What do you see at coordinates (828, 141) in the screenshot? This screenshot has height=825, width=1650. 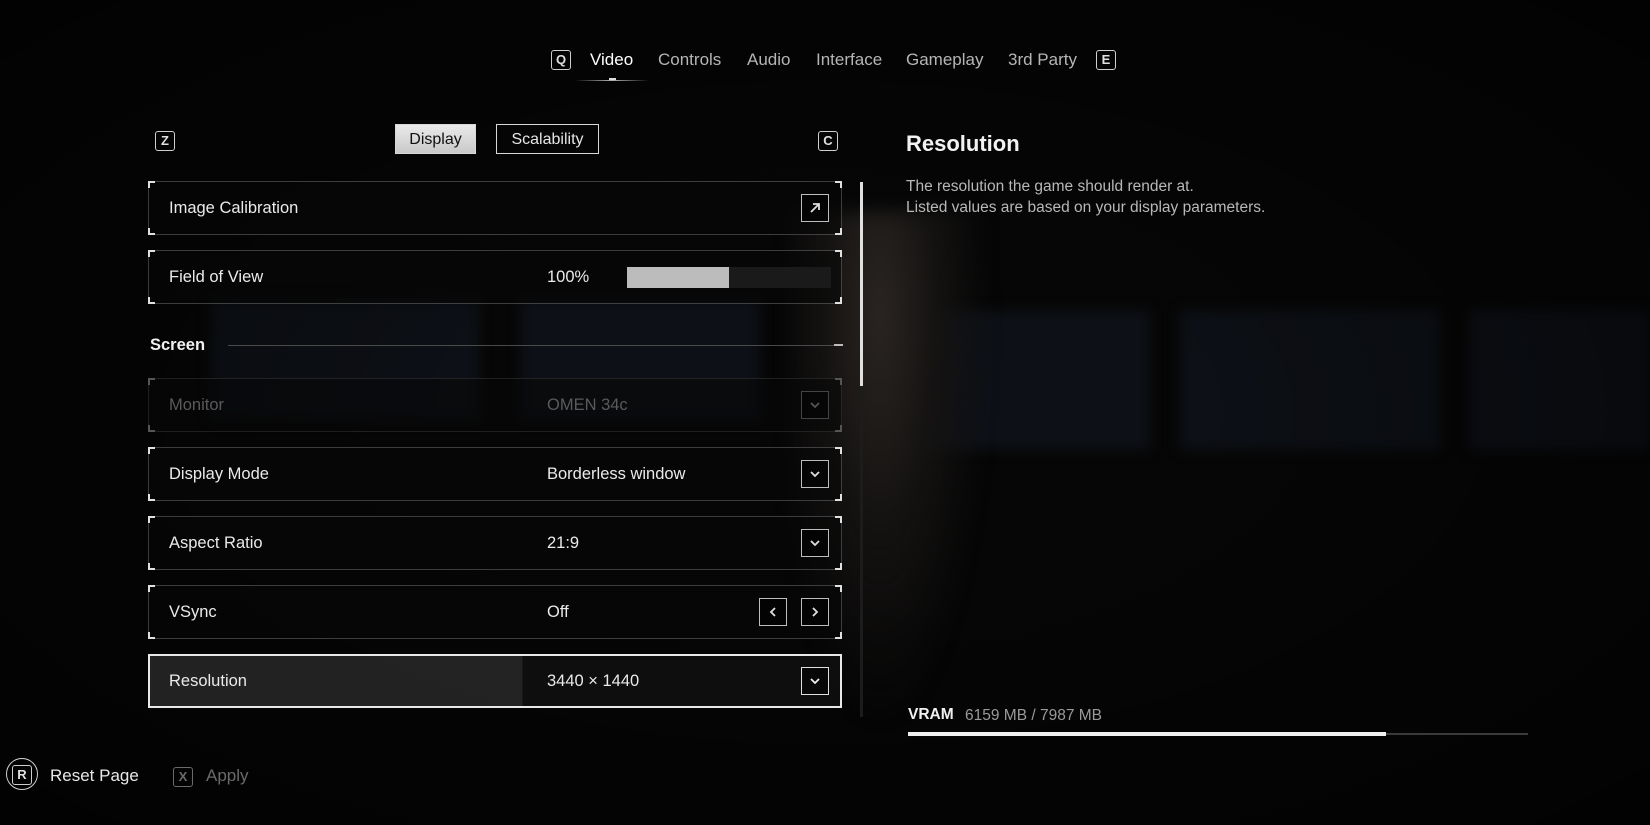 I see `next-subtab-key: C` at bounding box center [828, 141].